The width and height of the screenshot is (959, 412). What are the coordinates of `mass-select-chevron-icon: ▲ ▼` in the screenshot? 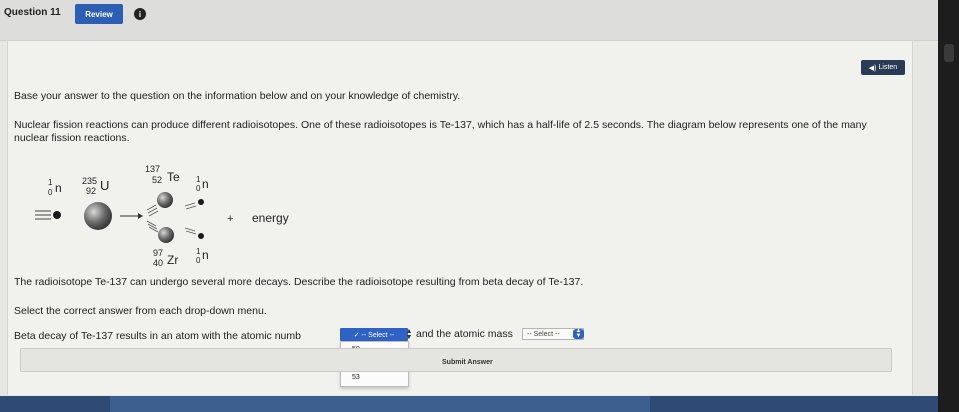 It's located at (578, 333).